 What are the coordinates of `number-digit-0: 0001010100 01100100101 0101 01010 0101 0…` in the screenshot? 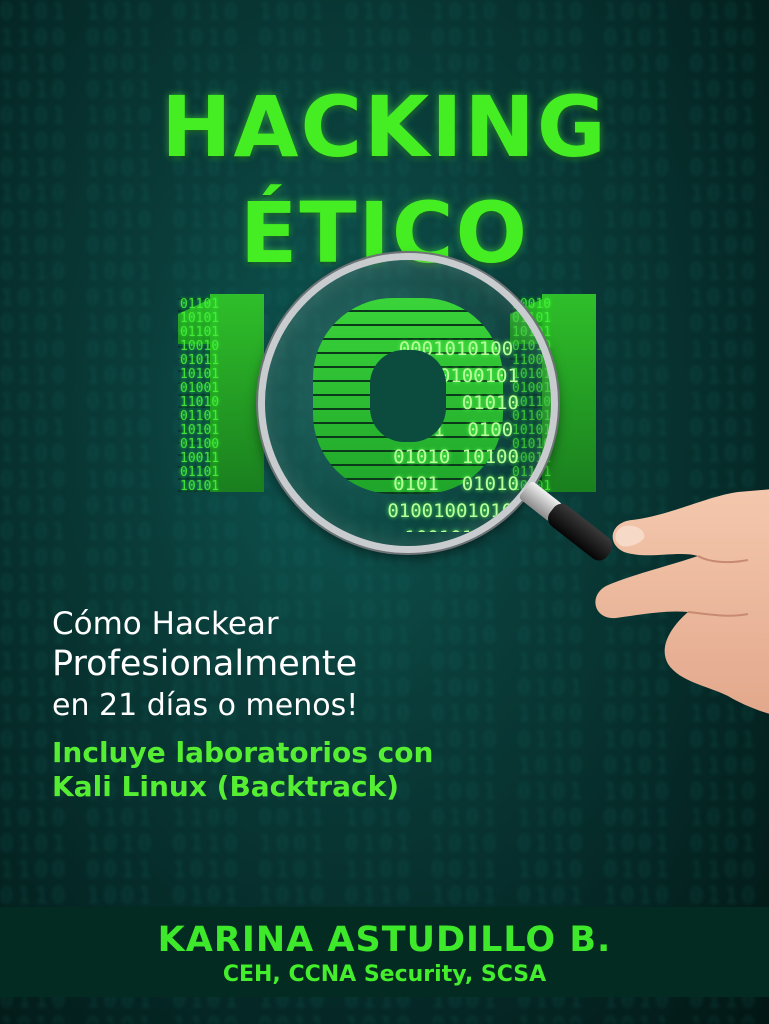 It's located at (419, 415).